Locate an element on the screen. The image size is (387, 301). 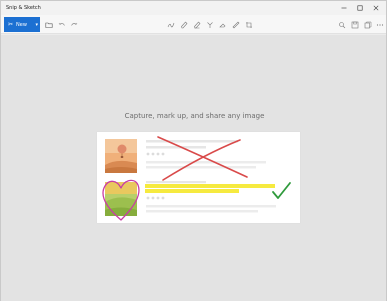
highlighter-button is located at coordinates (209, 24).